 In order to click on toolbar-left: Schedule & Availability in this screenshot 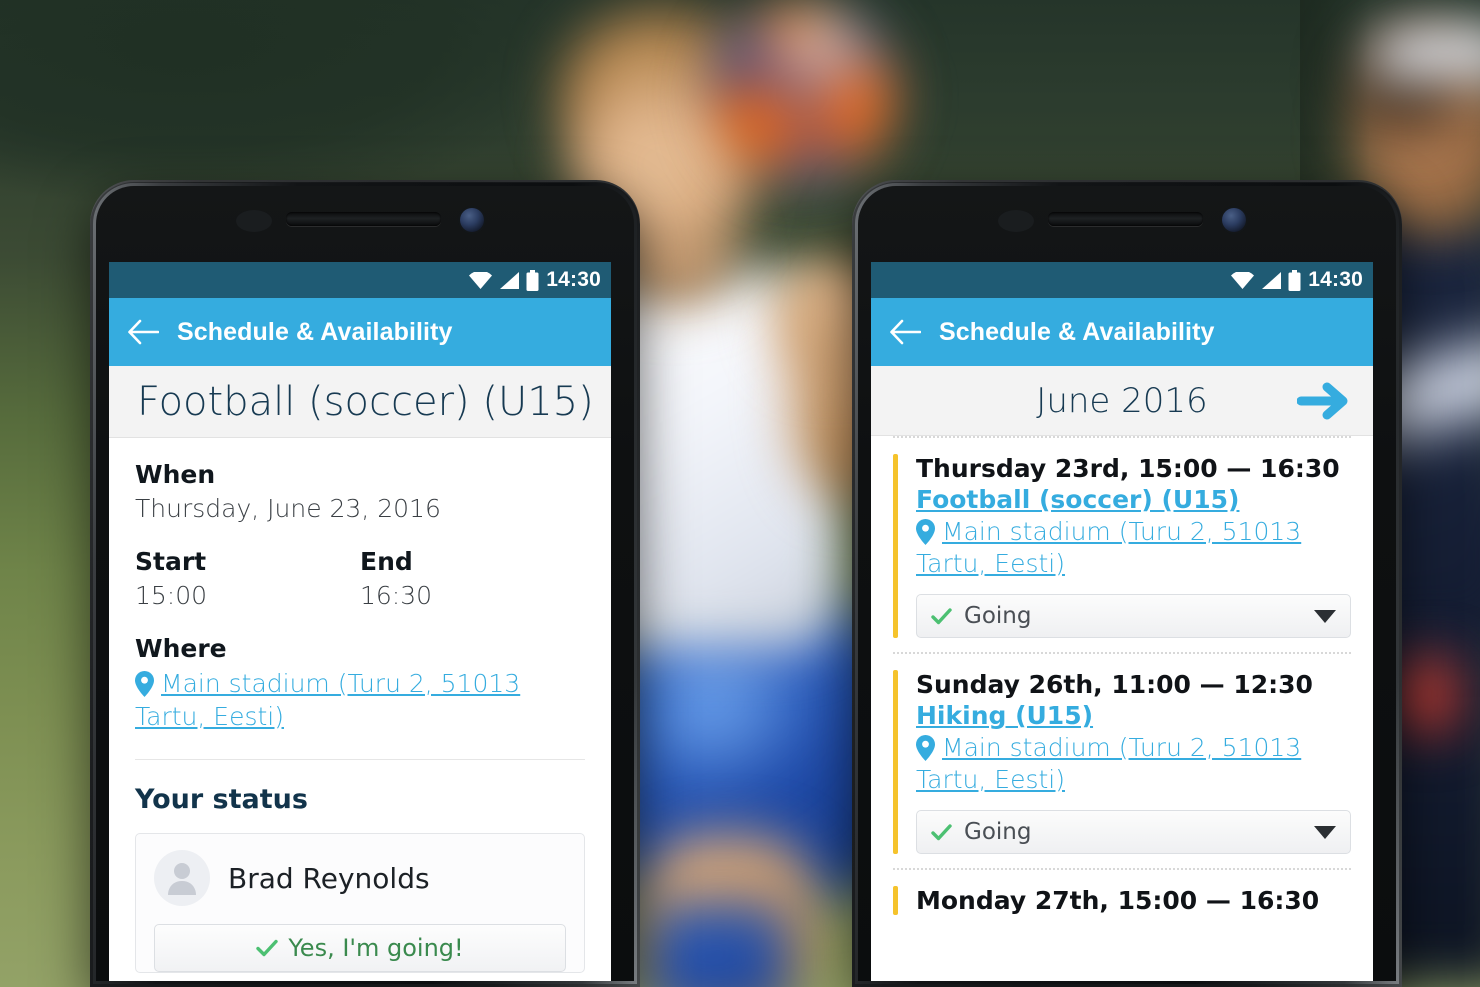, I will do `click(360, 332)`.